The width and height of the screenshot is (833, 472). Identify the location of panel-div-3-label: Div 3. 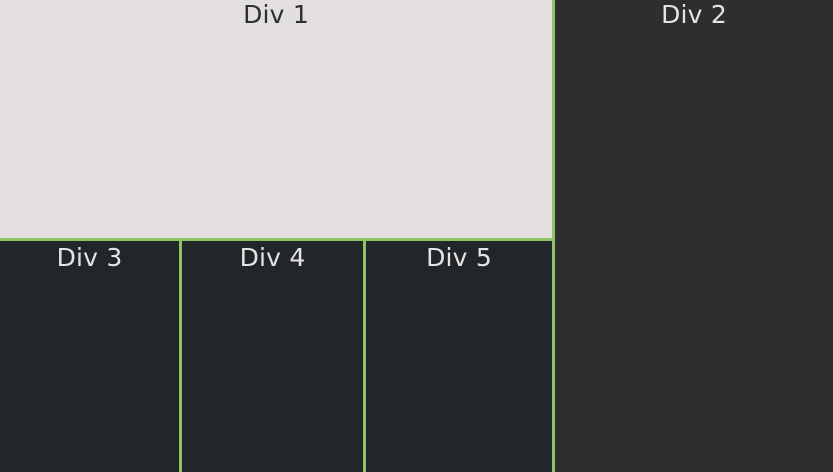
(89, 257).